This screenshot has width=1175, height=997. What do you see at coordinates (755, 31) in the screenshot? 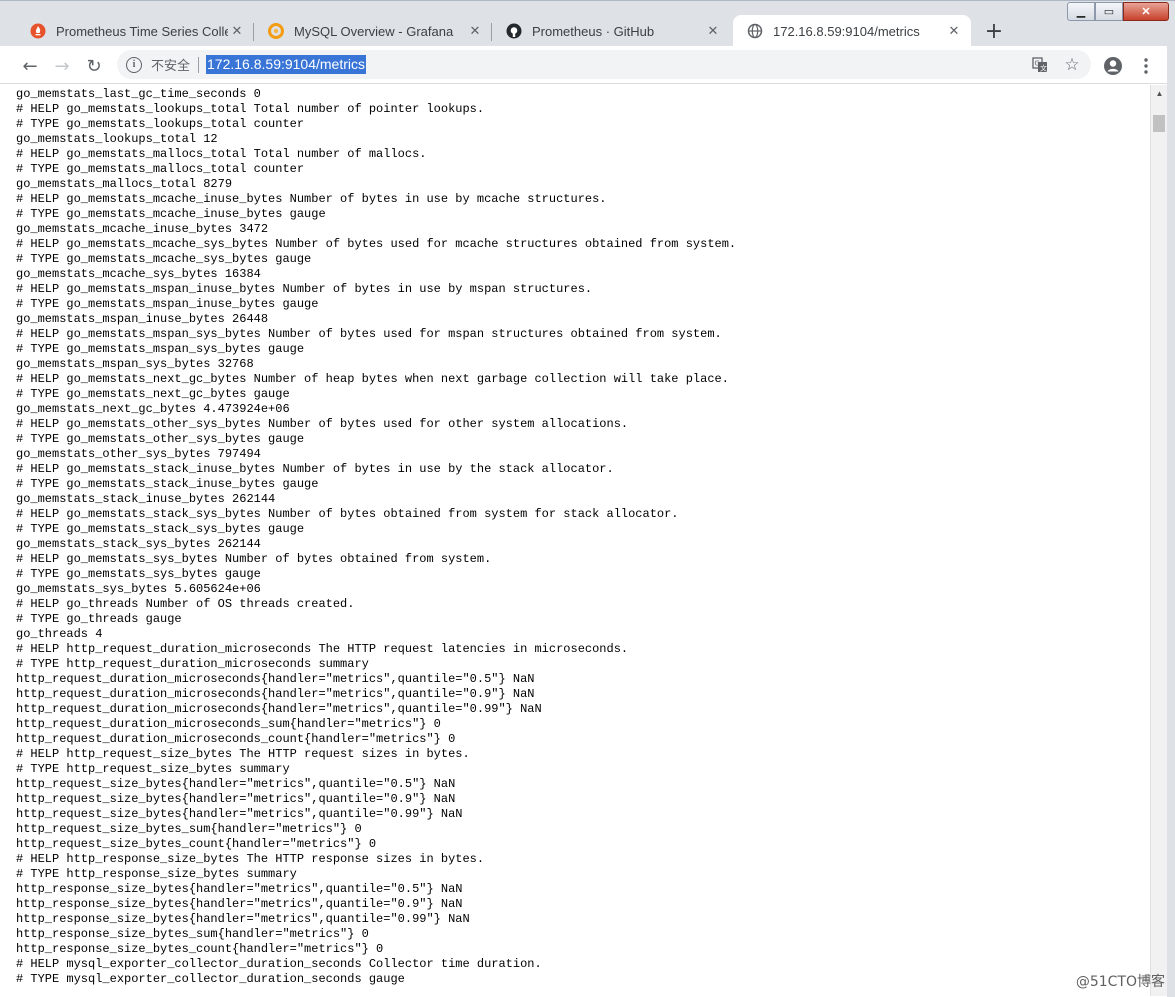
I see `globe-icon` at bounding box center [755, 31].